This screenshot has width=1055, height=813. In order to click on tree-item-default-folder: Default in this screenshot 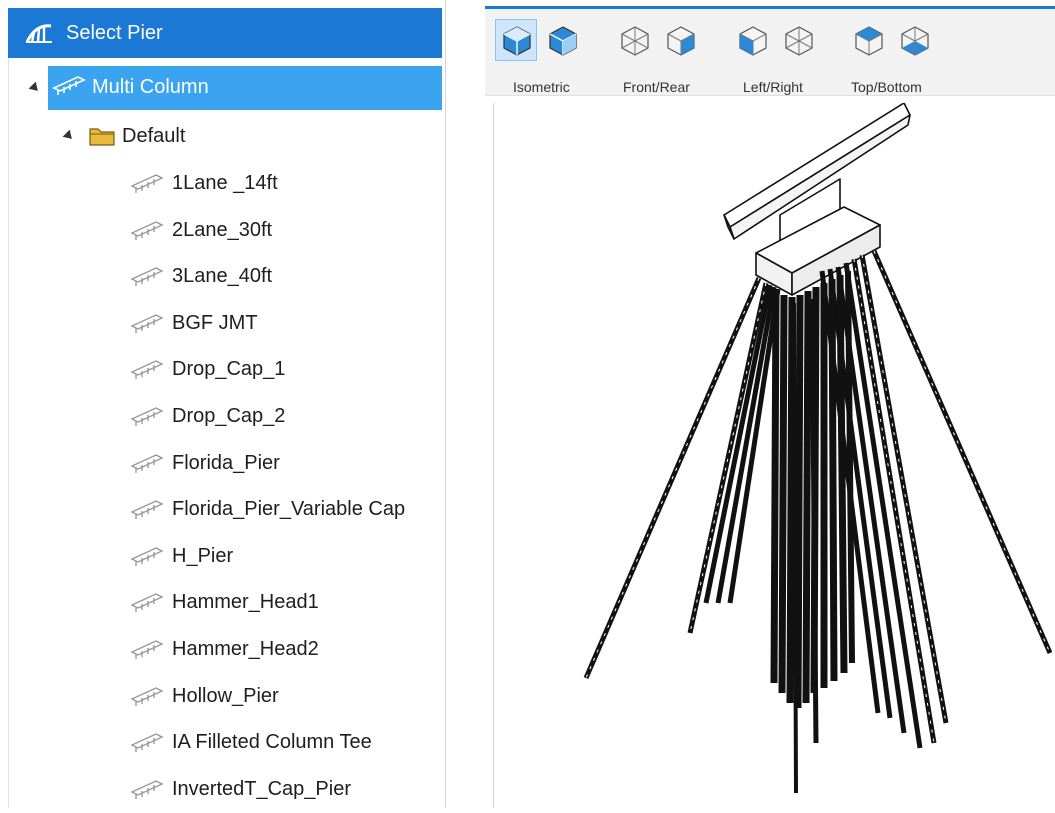, I will do `click(124, 136)`.